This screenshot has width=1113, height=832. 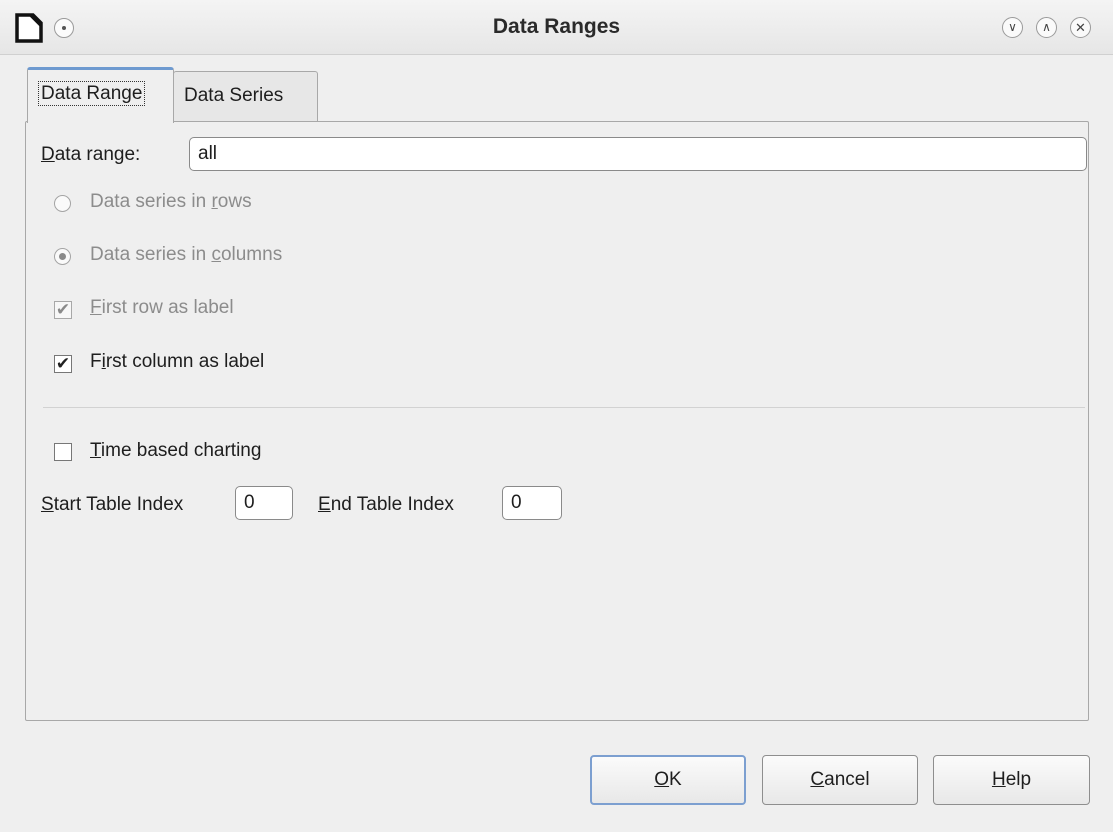 I want to click on maximize-icon: ∧, so click(x=1046, y=27).